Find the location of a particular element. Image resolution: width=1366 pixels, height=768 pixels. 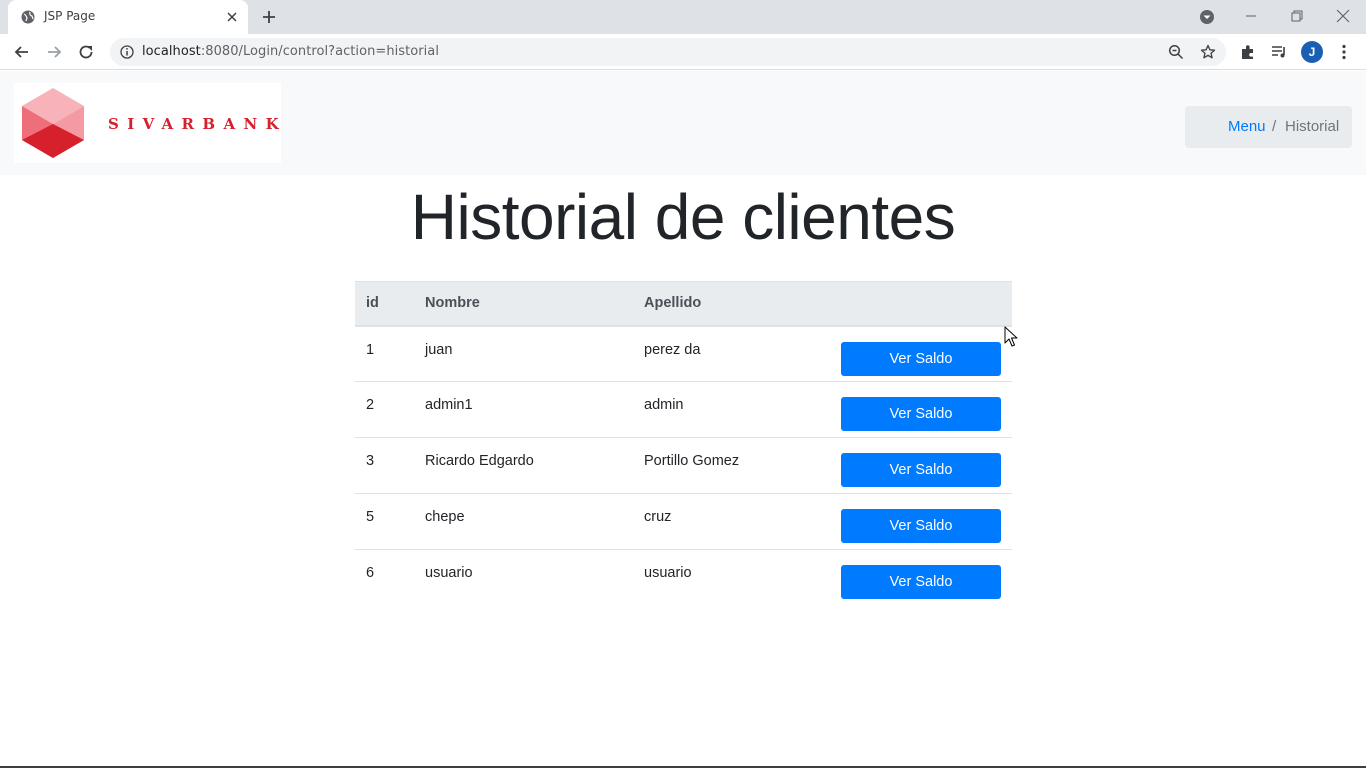

cell-nombre: chepe is located at coordinates (523, 521).